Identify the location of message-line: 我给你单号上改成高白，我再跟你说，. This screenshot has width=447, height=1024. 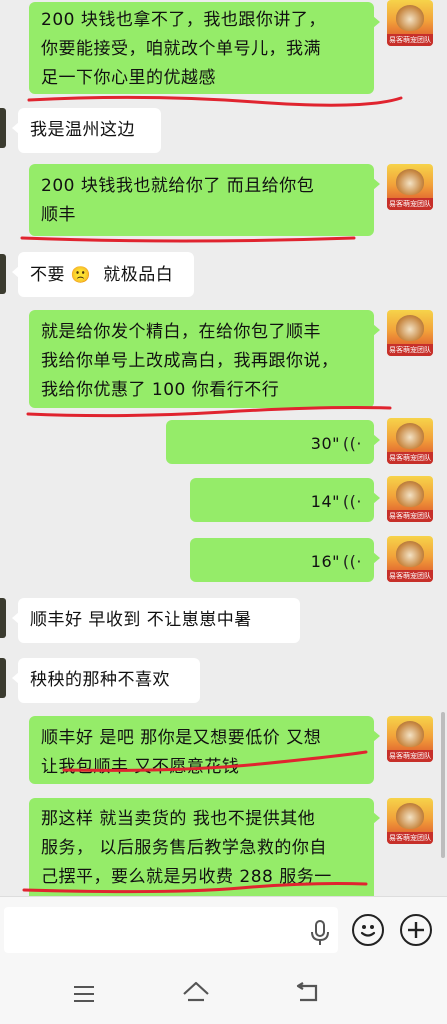
(190, 361).